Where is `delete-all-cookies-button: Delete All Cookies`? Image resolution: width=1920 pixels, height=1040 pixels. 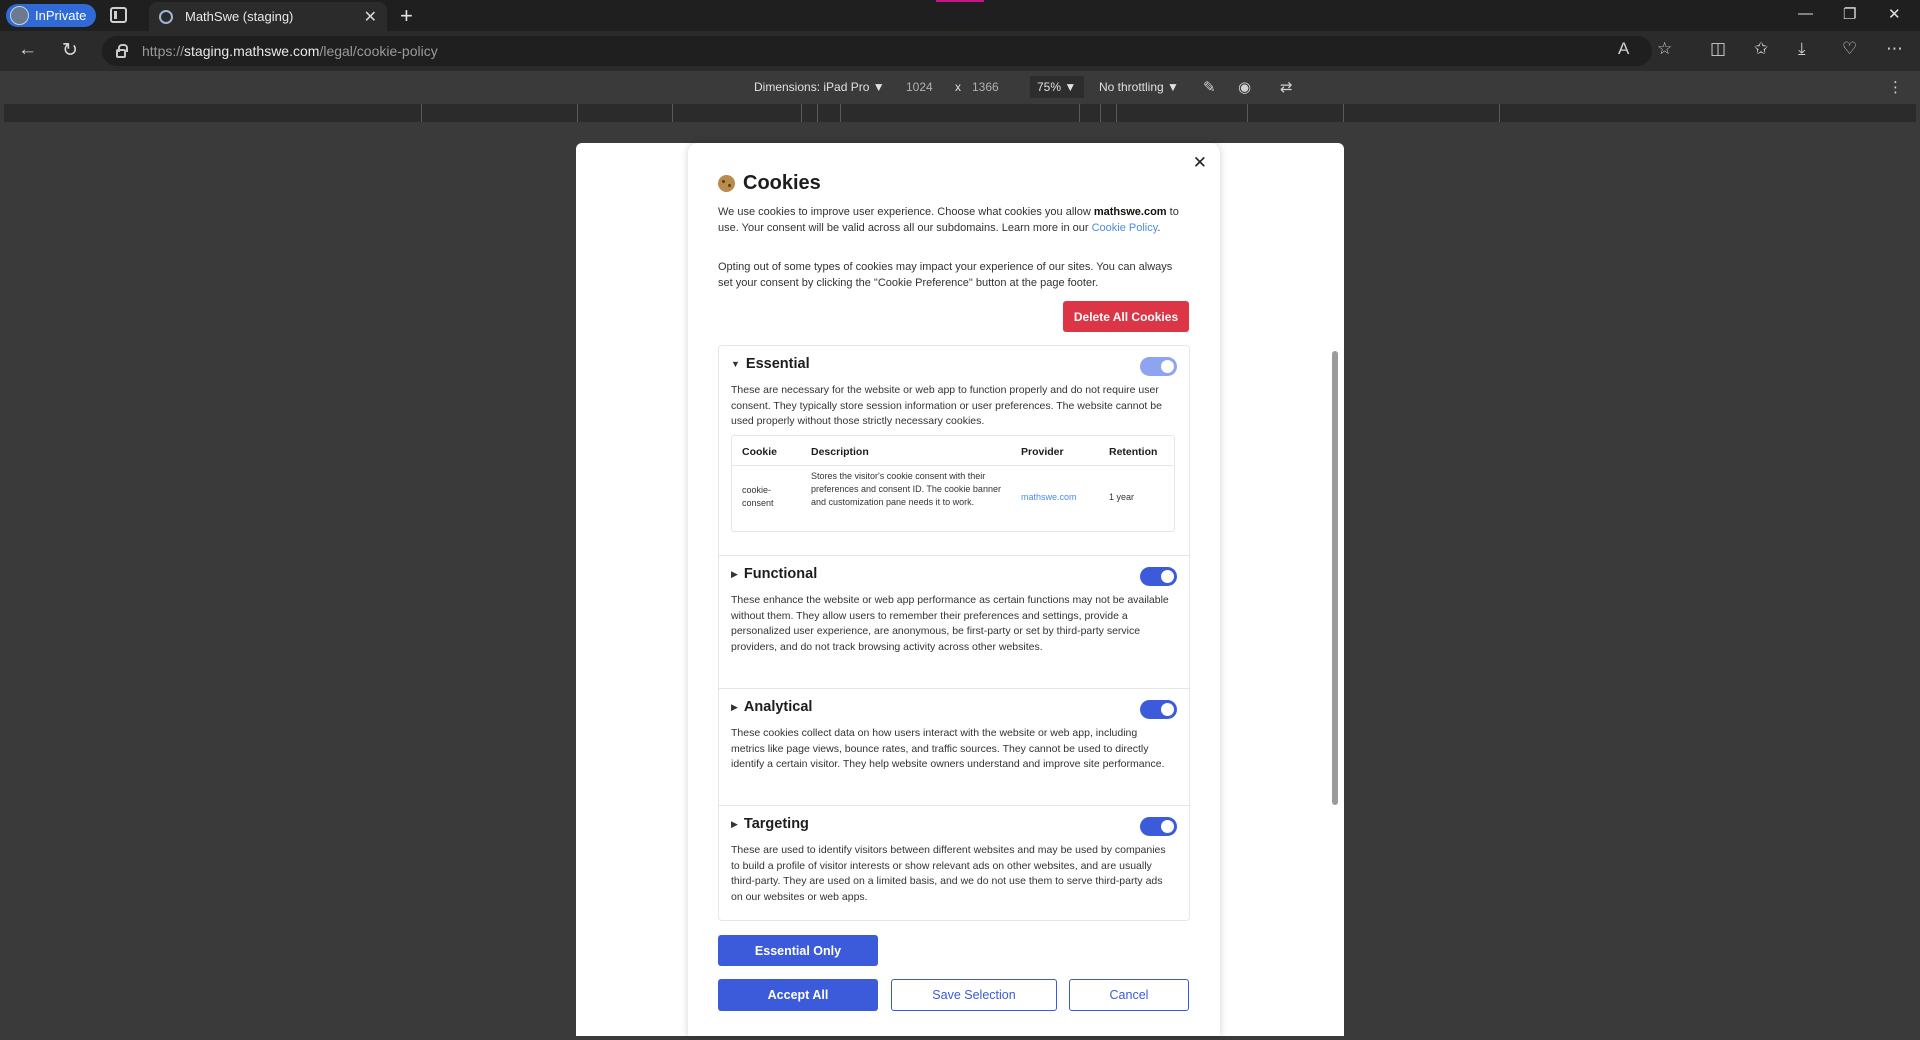
delete-all-cookies-button: Delete All Cookies is located at coordinates (1126, 316).